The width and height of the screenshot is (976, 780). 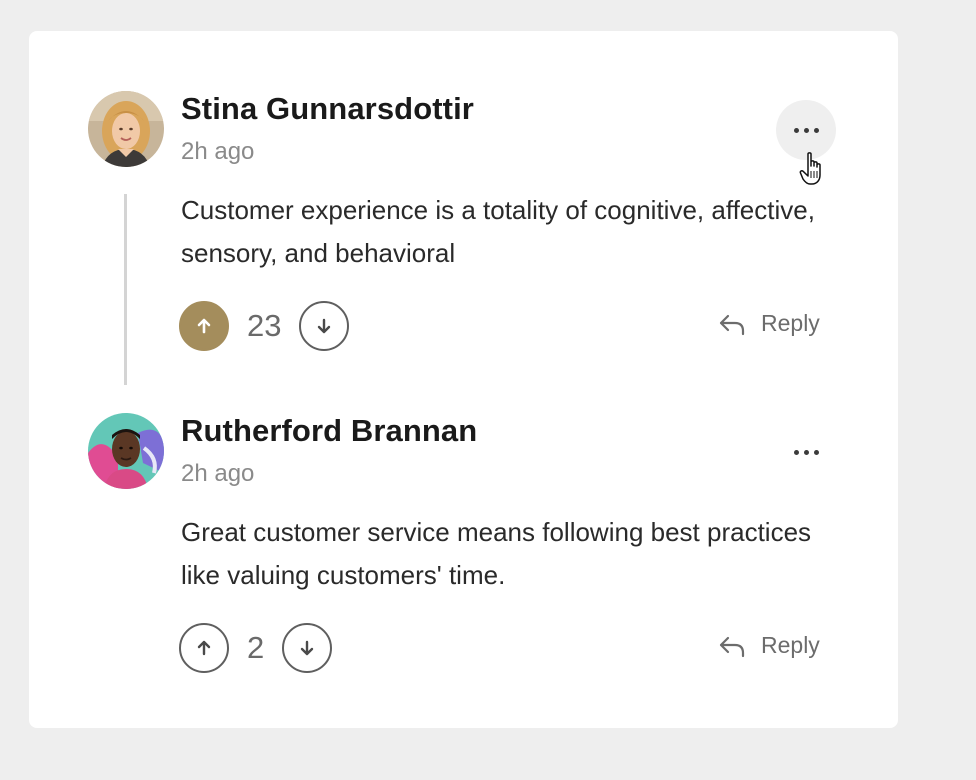 I want to click on vote-controls: 23, so click(x=264, y=326).